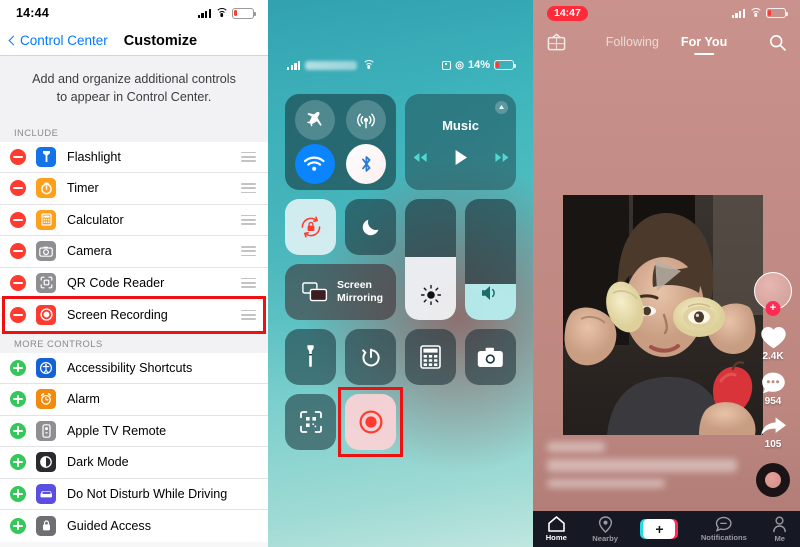 This screenshot has height=547, width=800. I want to click on rotation-lock-tile, so click(310, 227).